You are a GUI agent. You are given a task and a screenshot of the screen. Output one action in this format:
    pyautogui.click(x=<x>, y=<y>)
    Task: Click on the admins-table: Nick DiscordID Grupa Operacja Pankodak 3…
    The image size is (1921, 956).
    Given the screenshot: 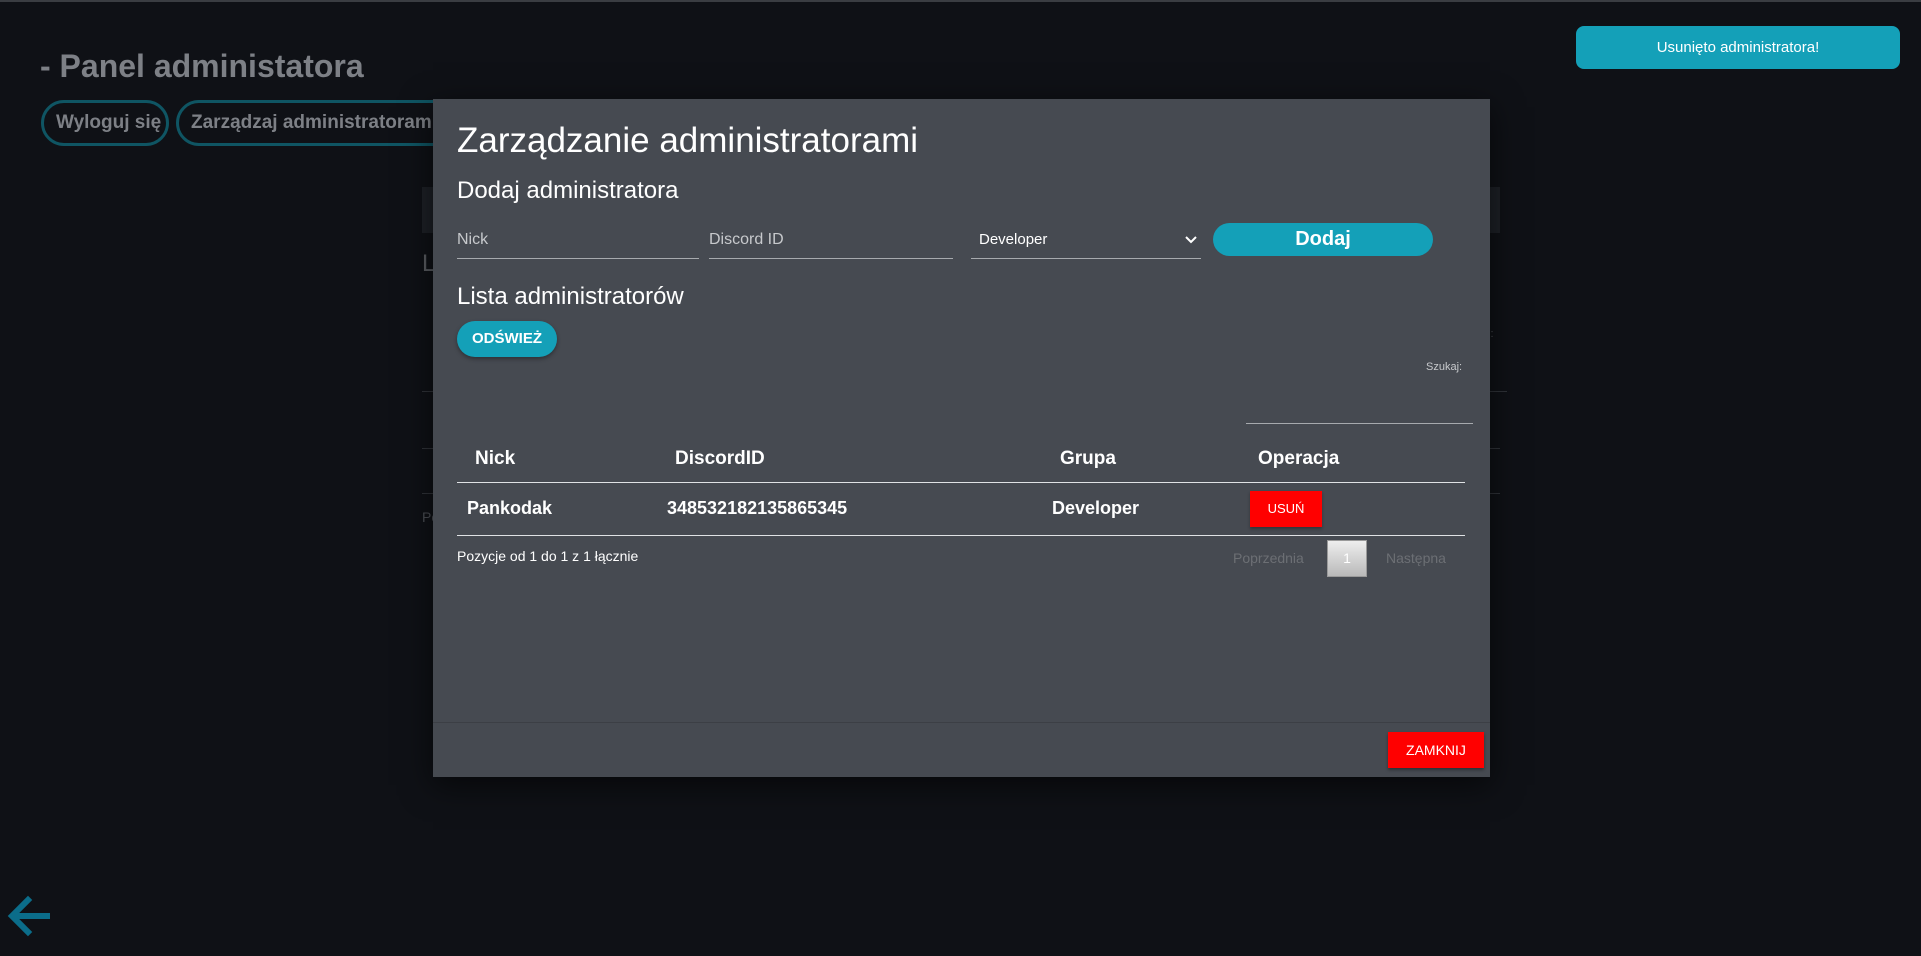 What is the action you would take?
    pyautogui.click(x=961, y=486)
    